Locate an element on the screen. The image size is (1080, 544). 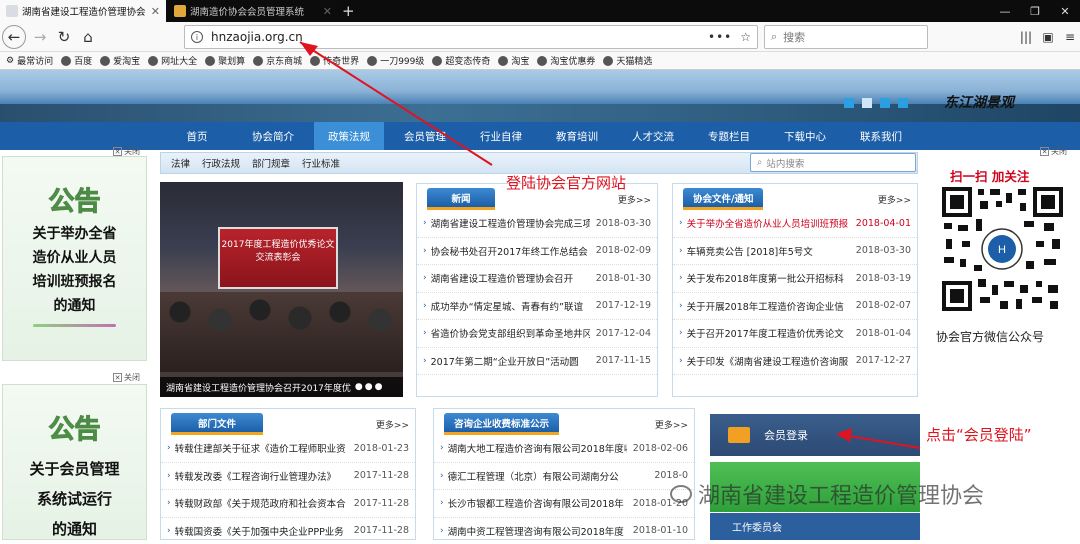
annotation-login: 点击“会员登陆” is located at coordinates (979, 435).